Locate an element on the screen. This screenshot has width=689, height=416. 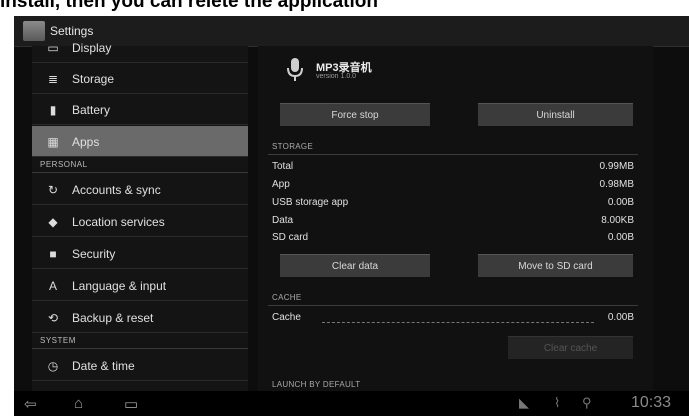
dotted-leader is located at coordinates (458, 322).